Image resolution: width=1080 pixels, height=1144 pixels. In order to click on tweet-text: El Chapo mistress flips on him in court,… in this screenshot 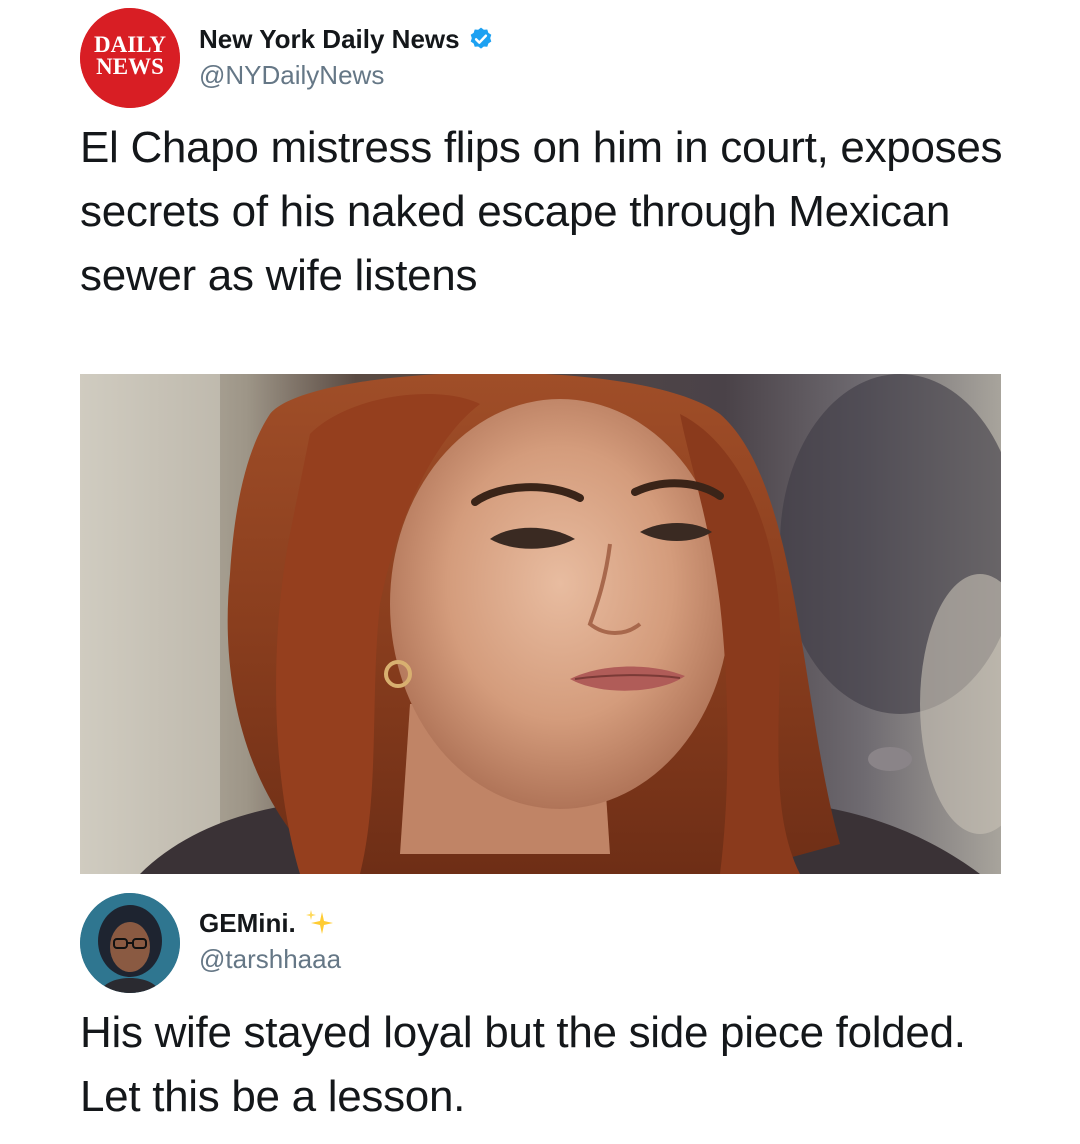, I will do `click(541, 211)`.